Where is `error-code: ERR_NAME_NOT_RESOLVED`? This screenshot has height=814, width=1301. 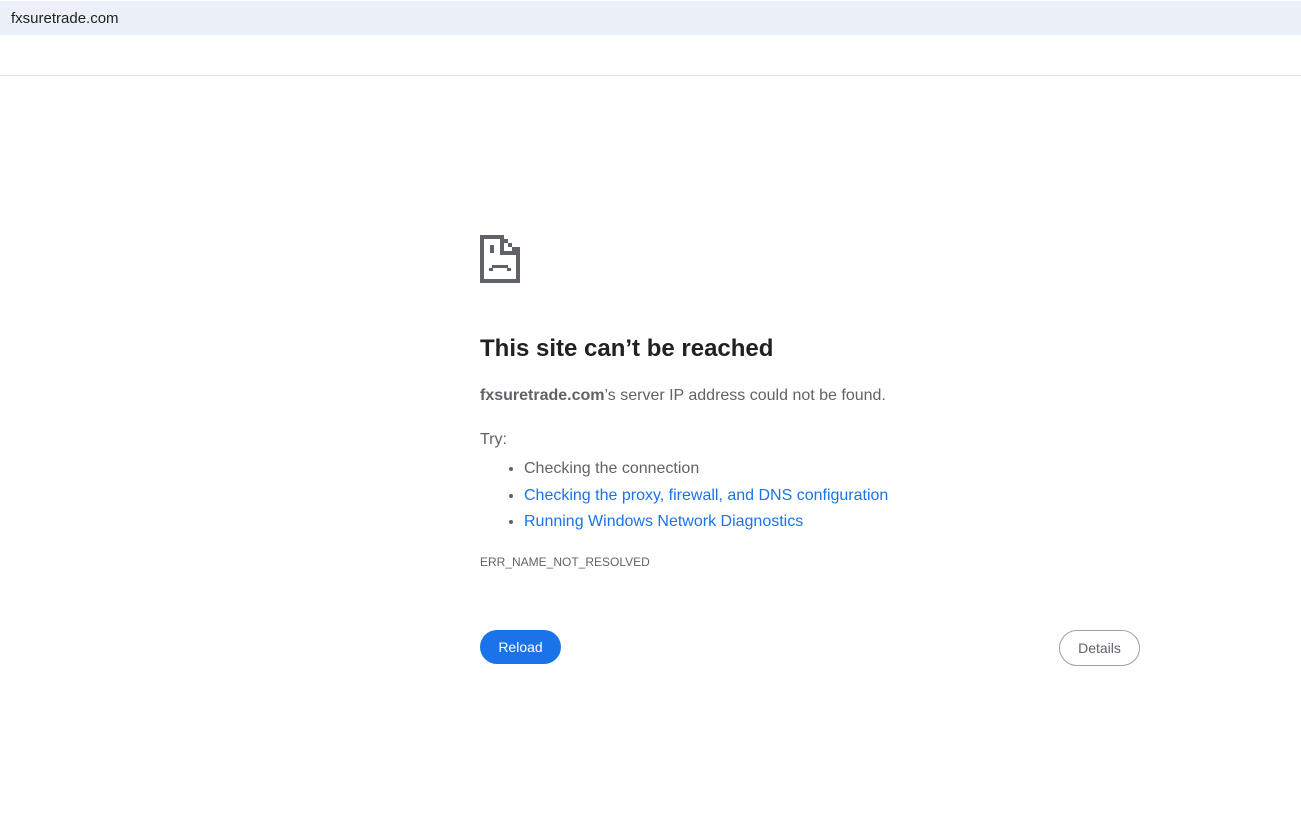
error-code: ERR_NAME_NOT_RESOLVED is located at coordinates (565, 562).